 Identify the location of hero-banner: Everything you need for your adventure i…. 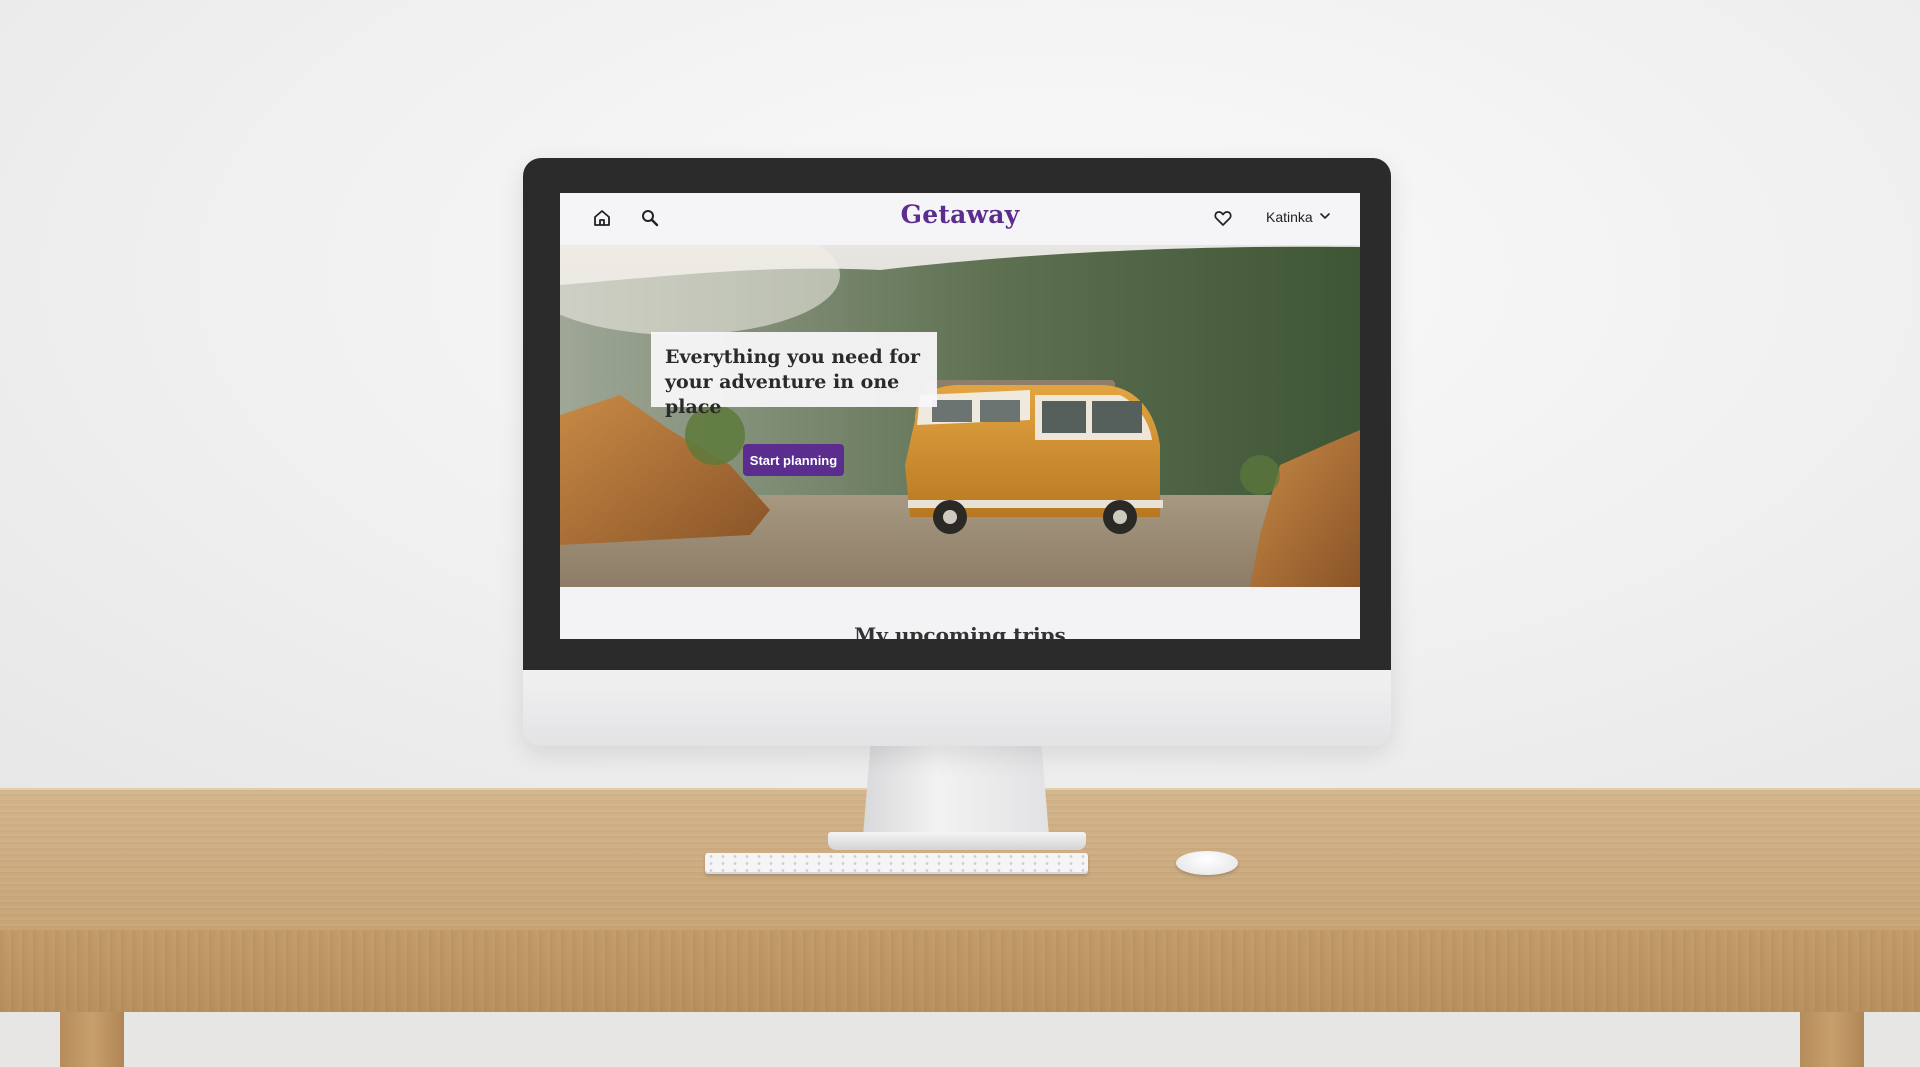
(960, 416).